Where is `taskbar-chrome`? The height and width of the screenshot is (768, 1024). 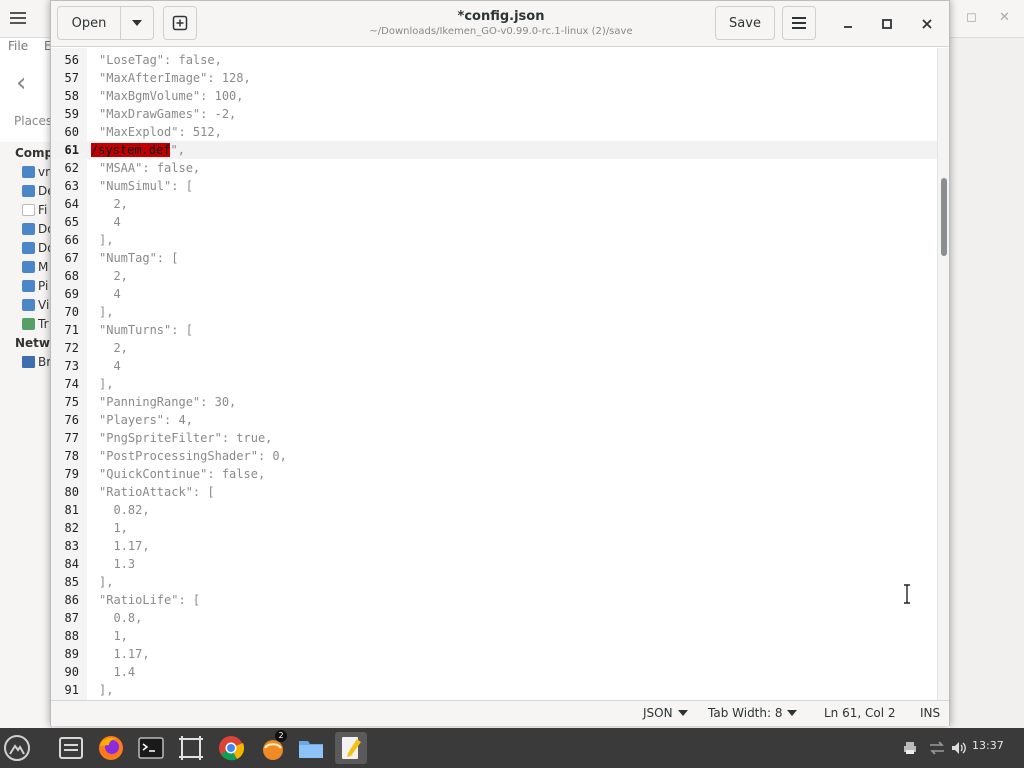
taskbar-chrome is located at coordinates (231, 748).